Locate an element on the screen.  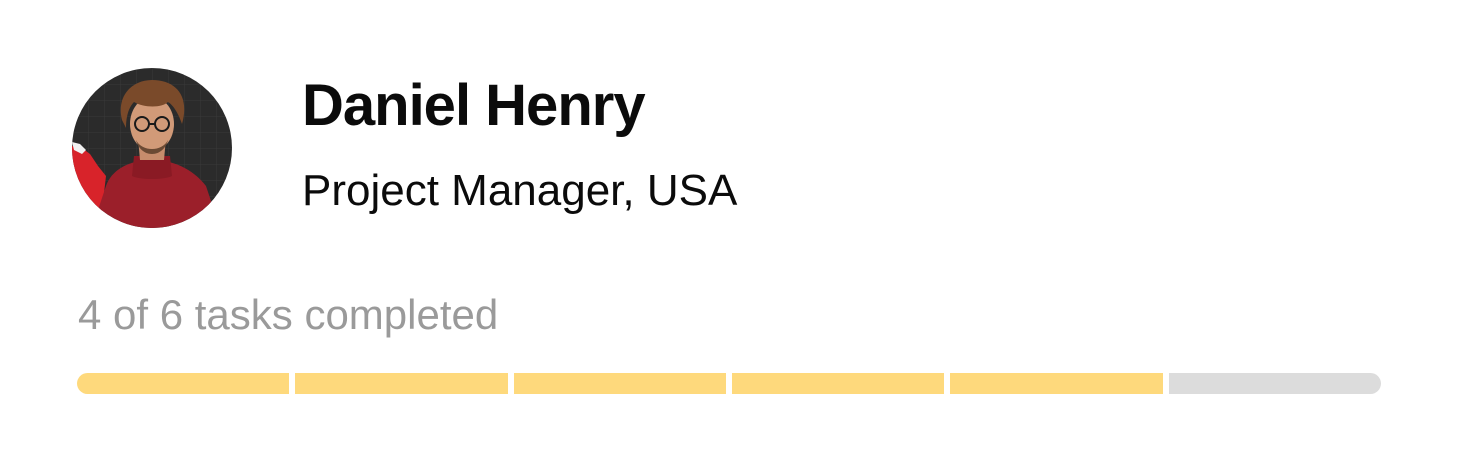
profile-name: Daniel Henry is located at coordinates (474, 105).